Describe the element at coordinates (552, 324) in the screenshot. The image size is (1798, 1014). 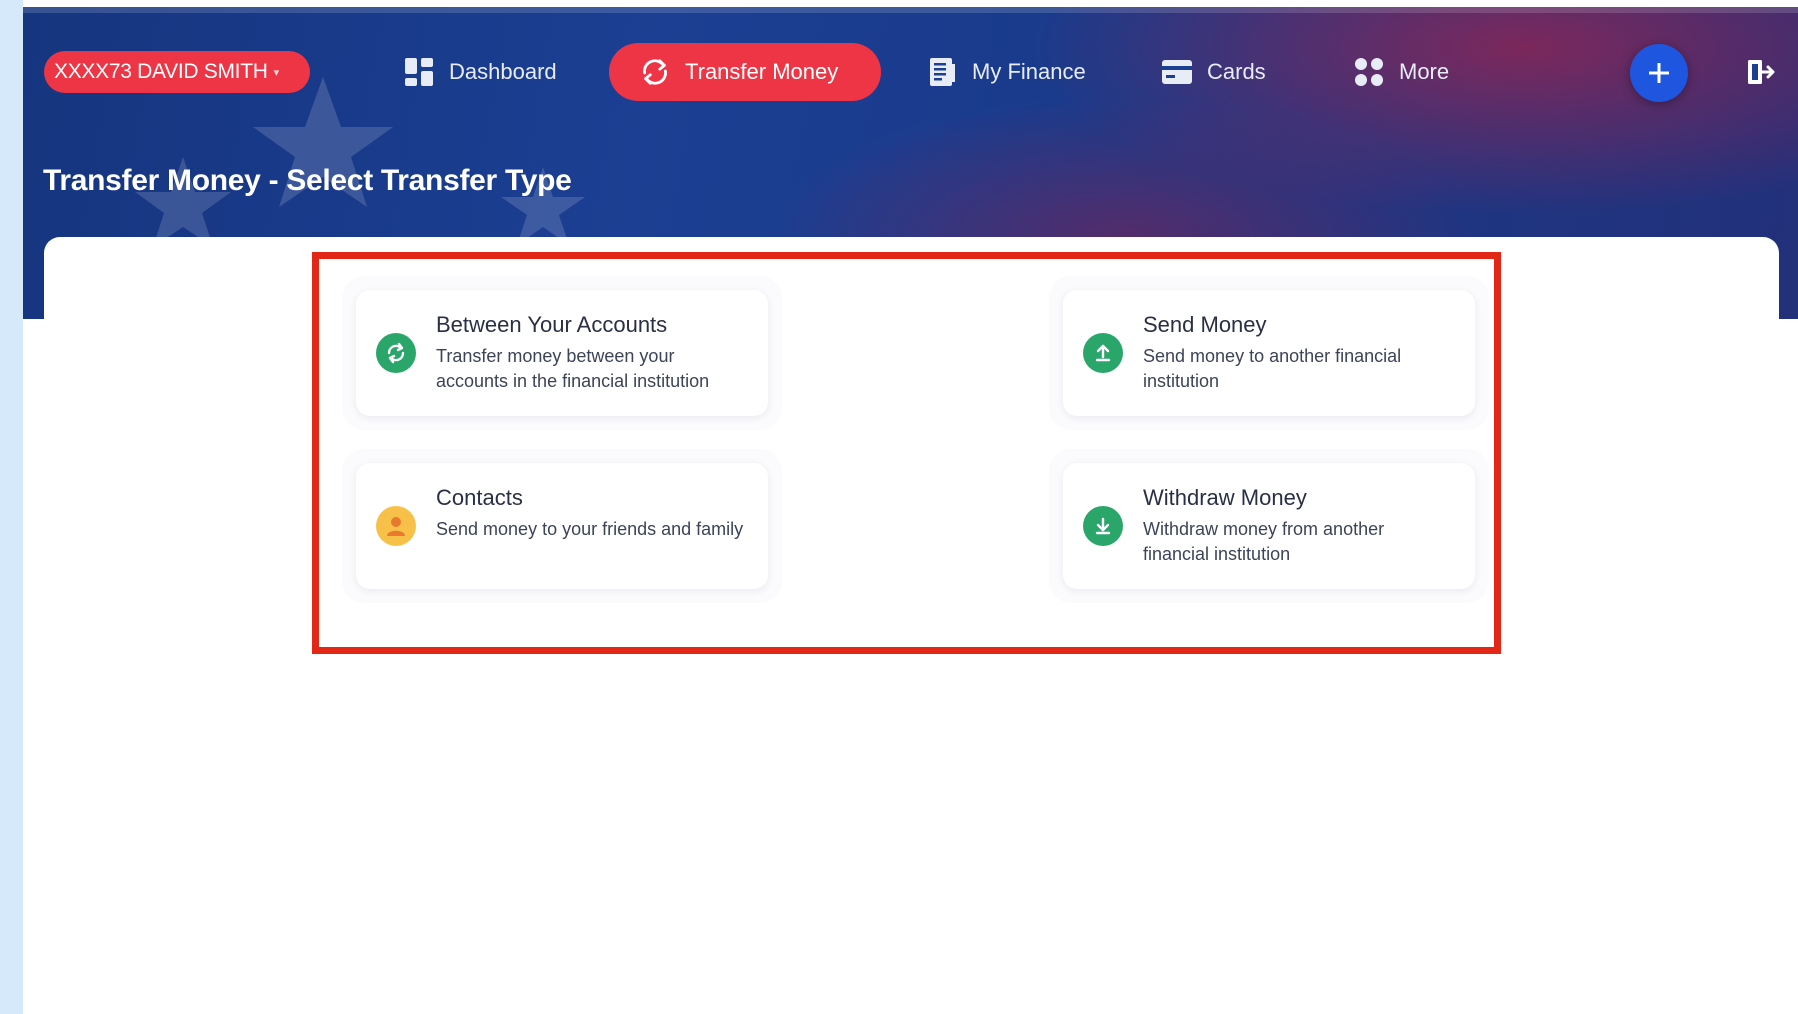
I see `option-title: Between Your Accounts` at that location.